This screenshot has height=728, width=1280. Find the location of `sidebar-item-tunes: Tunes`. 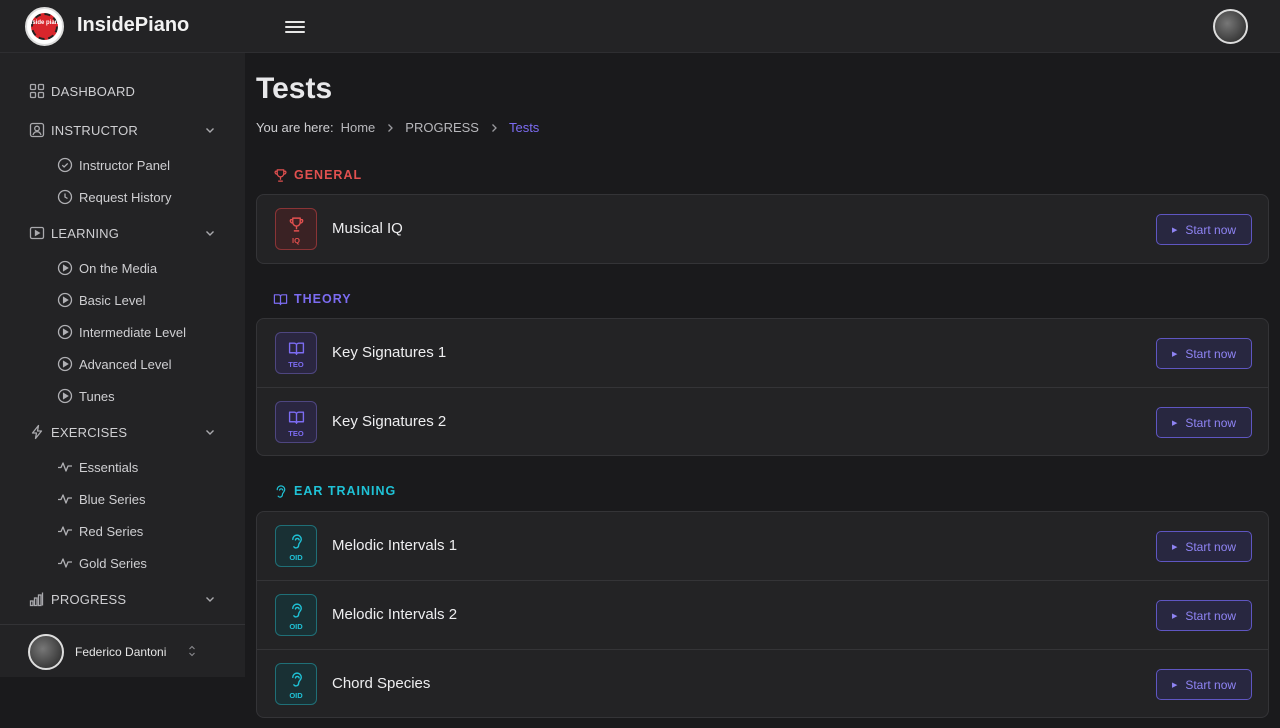

sidebar-item-tunes: Tunes is located at coordinates (122, 396).